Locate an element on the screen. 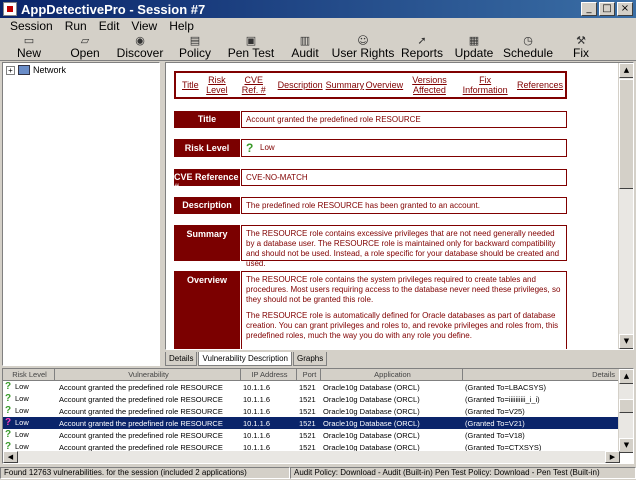 The image size is (636, 480). open-button: ▱ Open is located at coordinates (85, 46).